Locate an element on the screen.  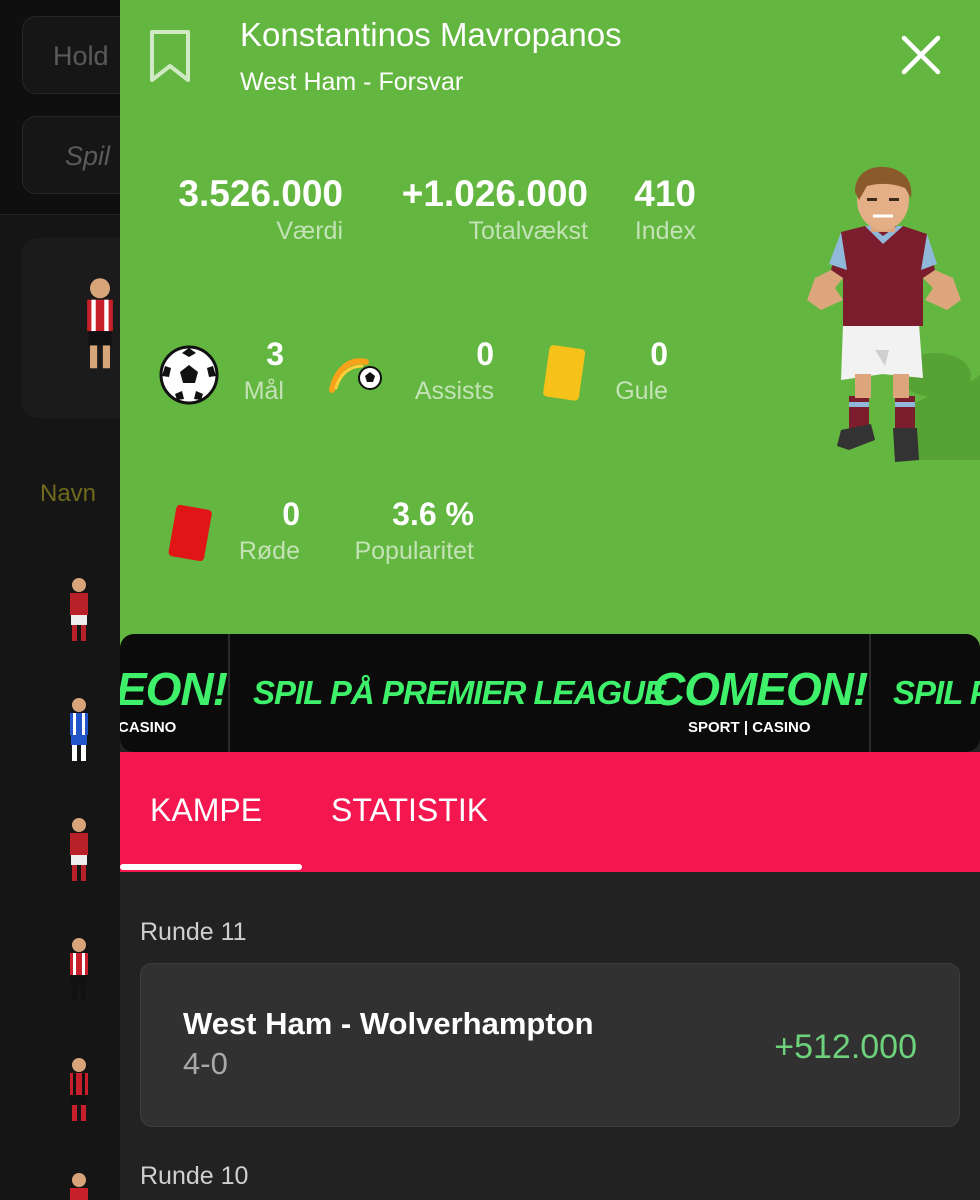
tab-bar: KAMPE STATISTIK is located at coordinates (550, 812).